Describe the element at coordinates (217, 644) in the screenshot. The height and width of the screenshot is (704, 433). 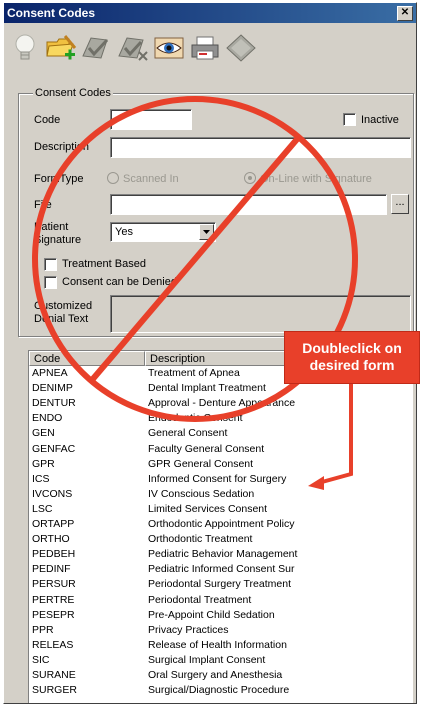
I see `row-description: Release of Health Information` at that location.